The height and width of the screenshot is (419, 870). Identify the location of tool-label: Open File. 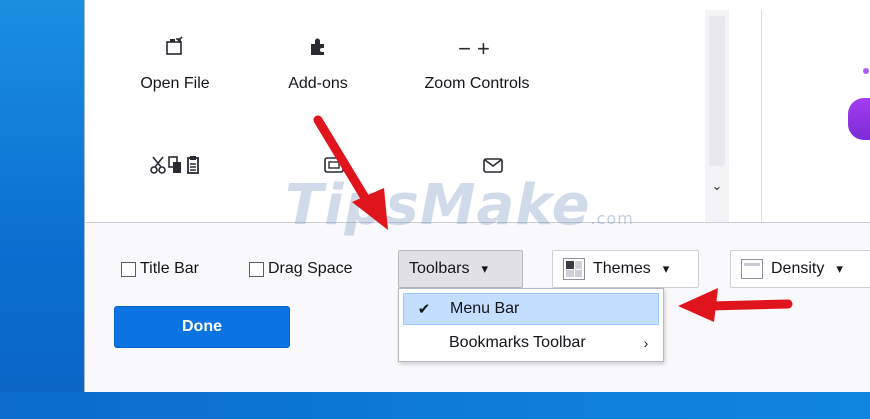
(175, 83).